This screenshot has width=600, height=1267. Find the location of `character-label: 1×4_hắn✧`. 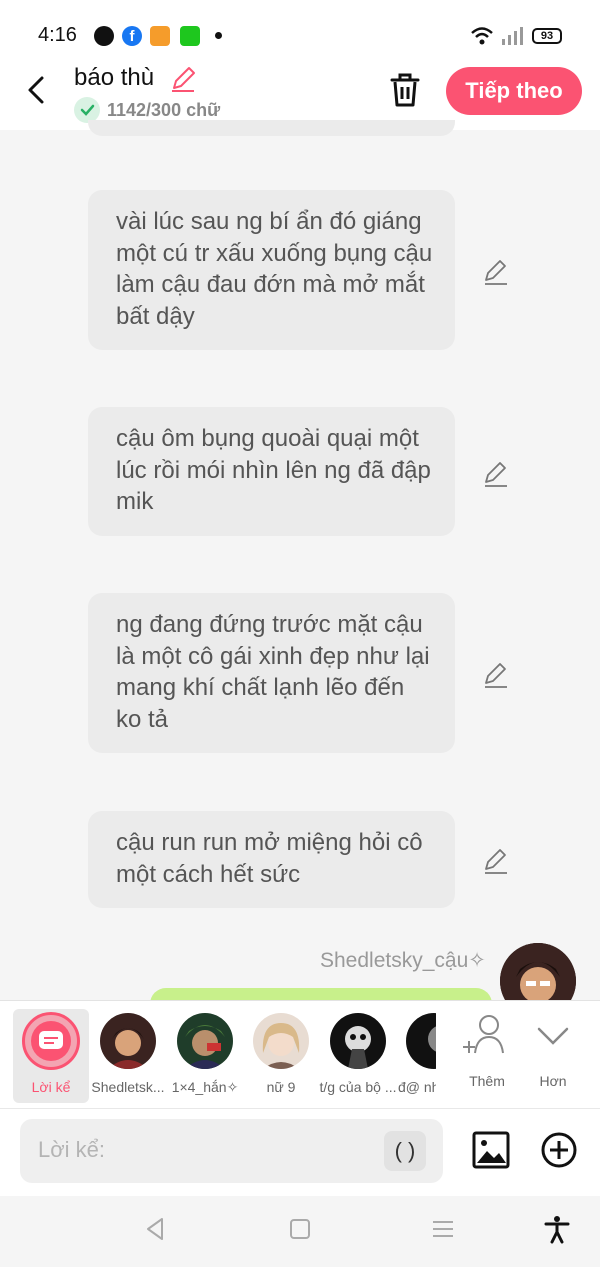

character-label: 1×4_hắn✧ is located at coordinates (205, 1087).